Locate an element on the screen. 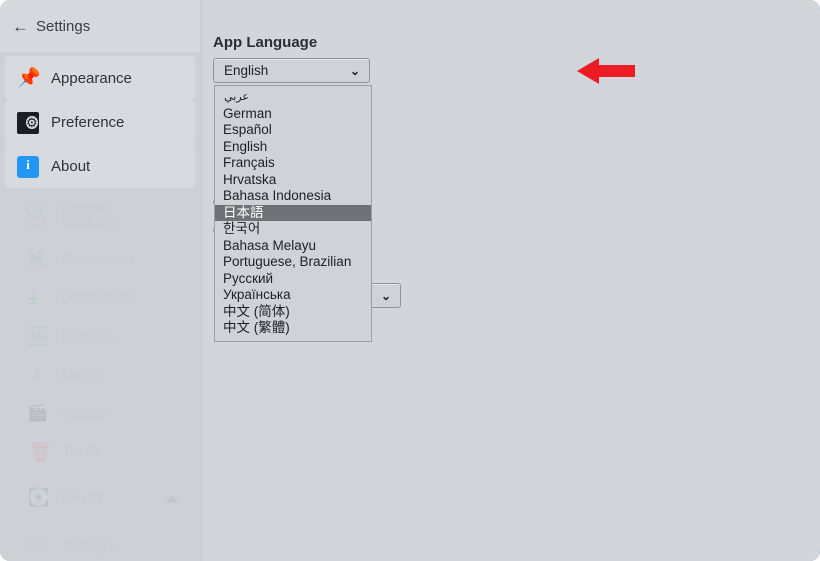  dropdown-option: English is located at coordinates (293, 147).